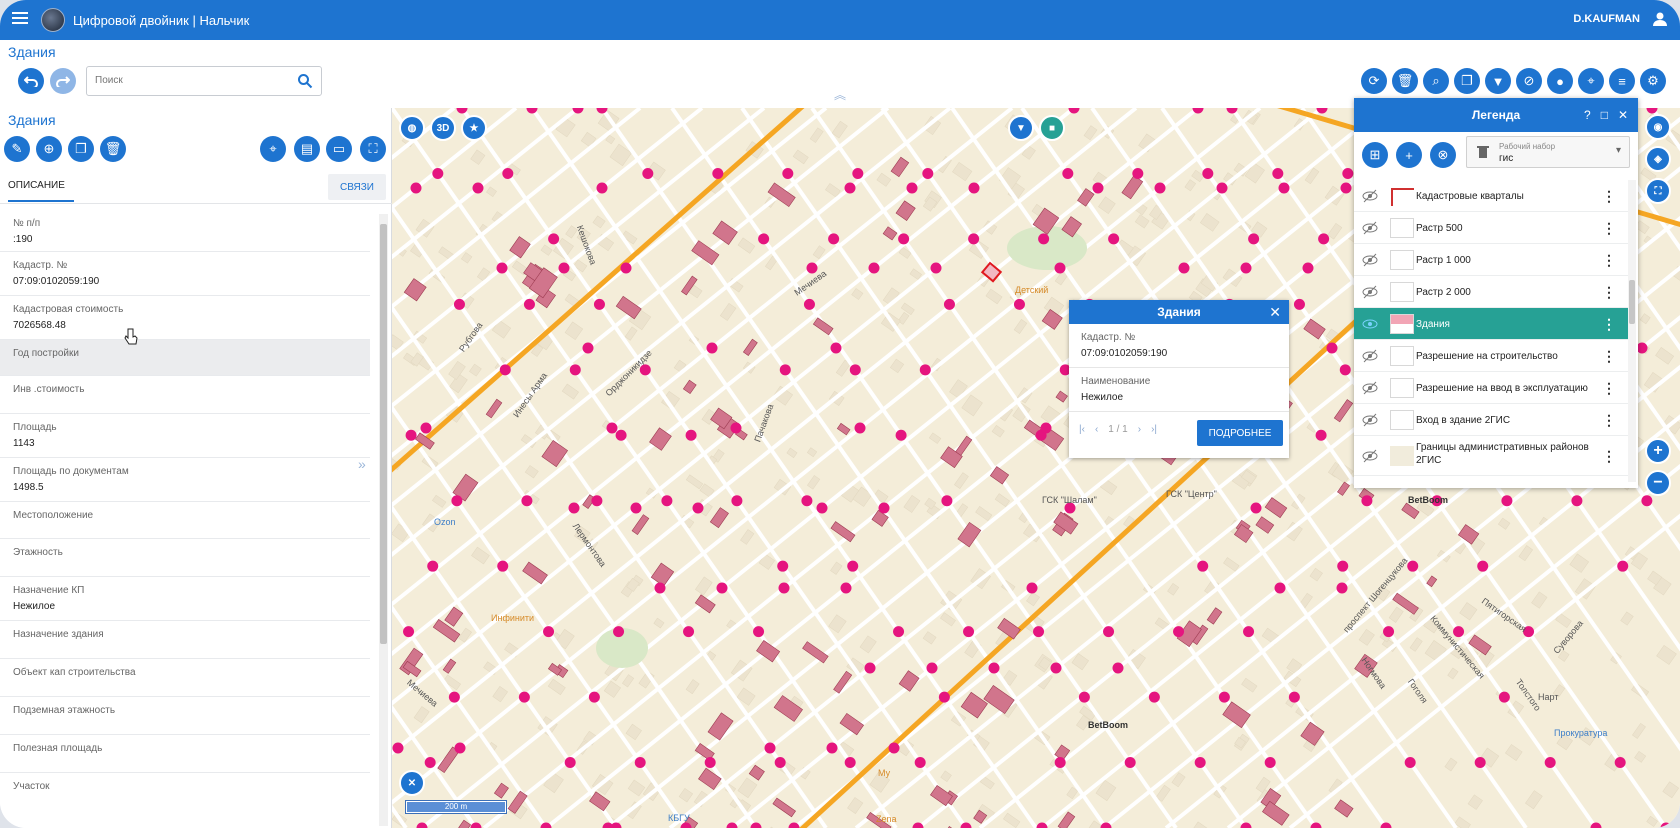 This screenshot has width=1680, height=828. Describe the element at coordinates (412, 783) in the screenshot. I see `map-tools-button: ✕` at that location.